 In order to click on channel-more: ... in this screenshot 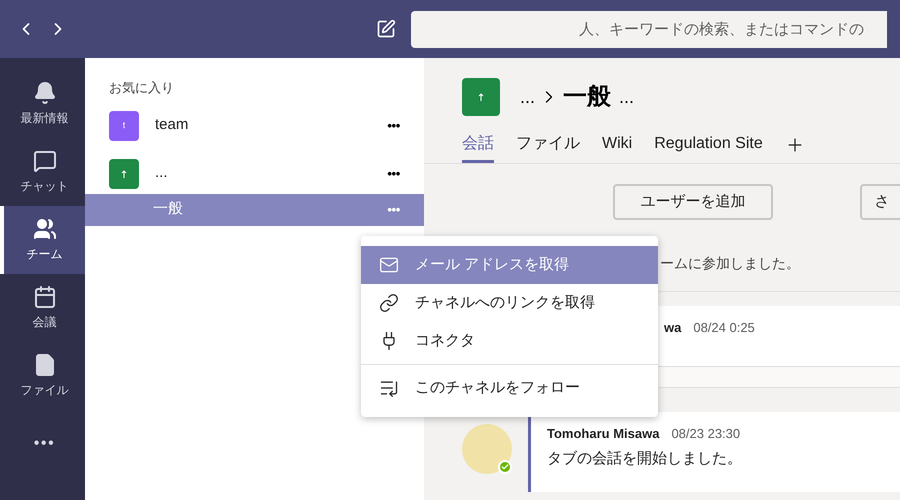, I will do `click(626, 97)`.